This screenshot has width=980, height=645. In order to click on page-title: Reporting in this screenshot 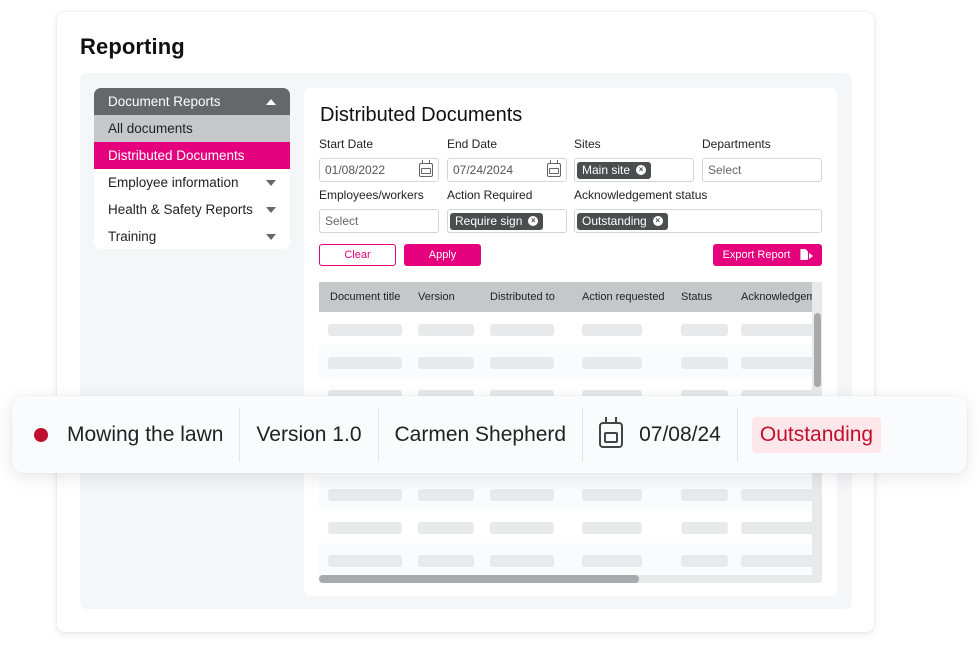, I will do `click(132, 46)`.